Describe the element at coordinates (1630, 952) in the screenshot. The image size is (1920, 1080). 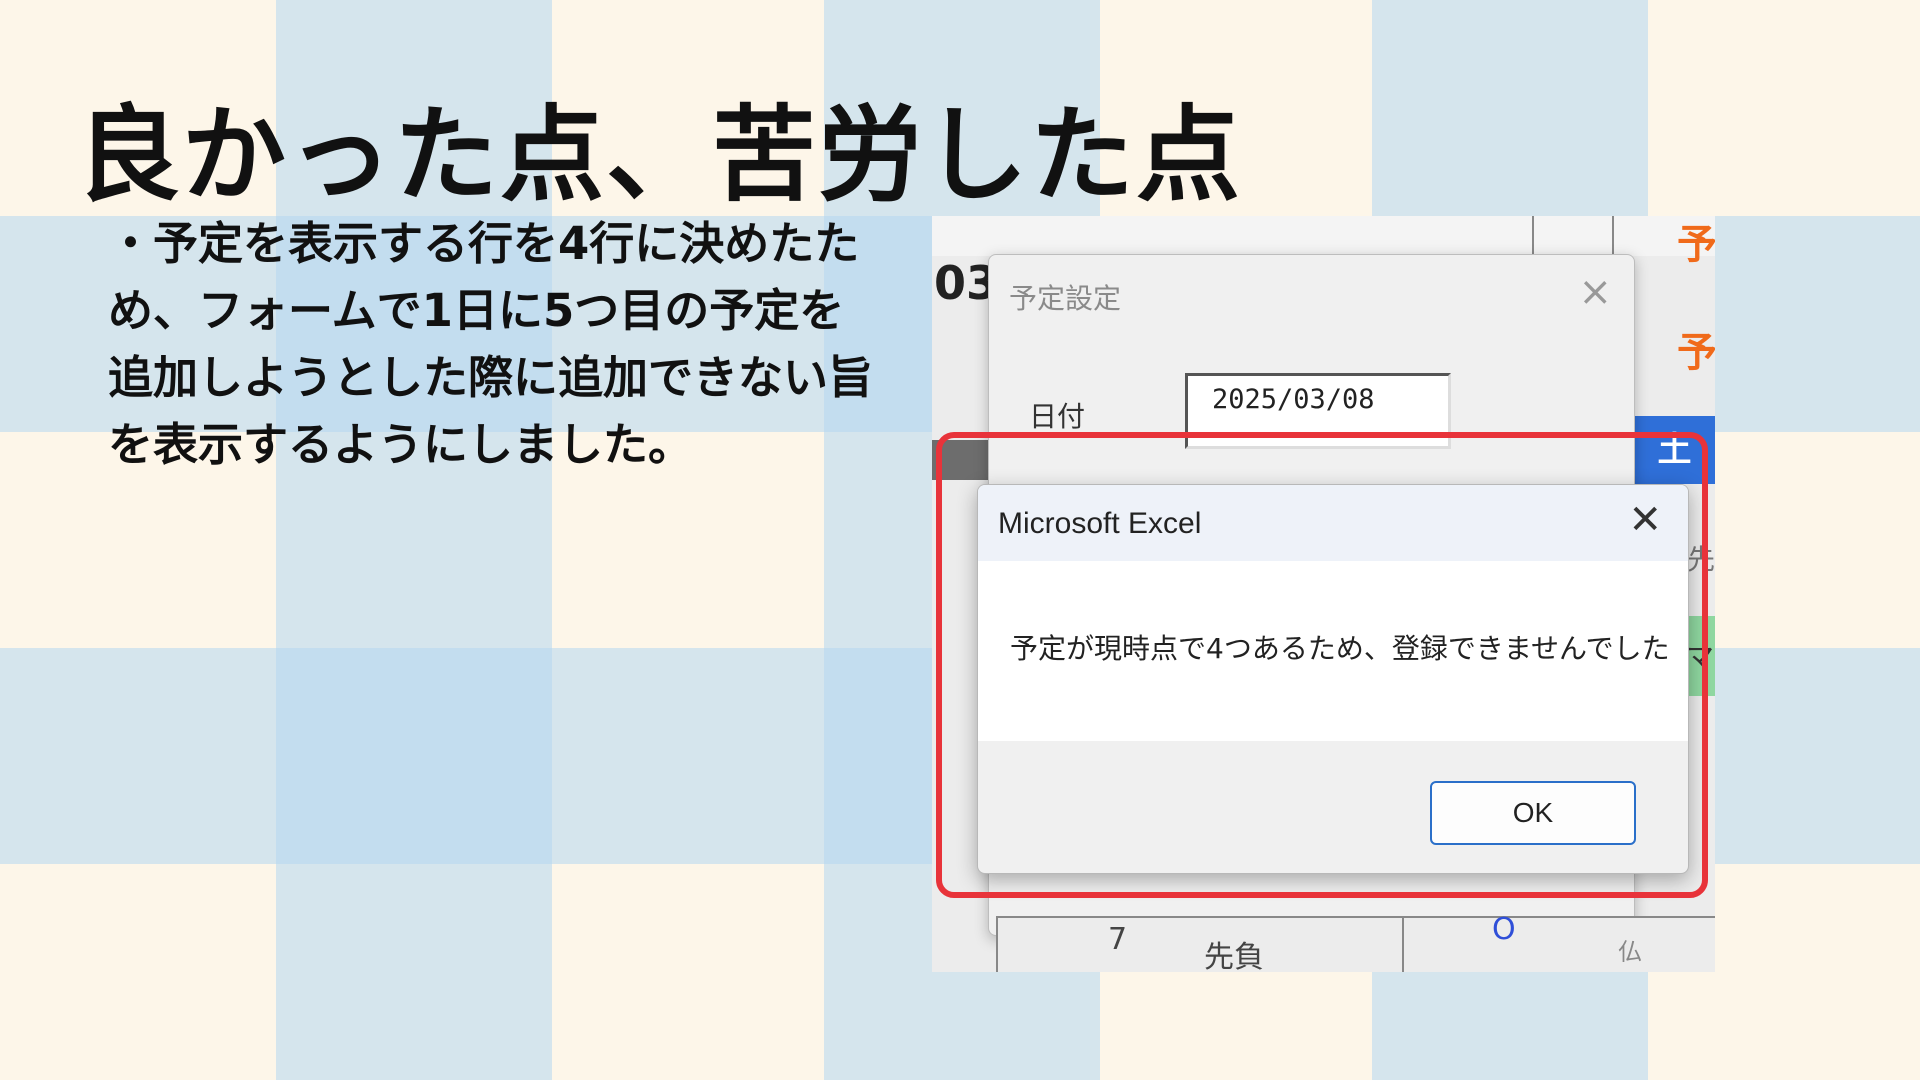
I see `sheet-bottom-cell: 仏` at that location.